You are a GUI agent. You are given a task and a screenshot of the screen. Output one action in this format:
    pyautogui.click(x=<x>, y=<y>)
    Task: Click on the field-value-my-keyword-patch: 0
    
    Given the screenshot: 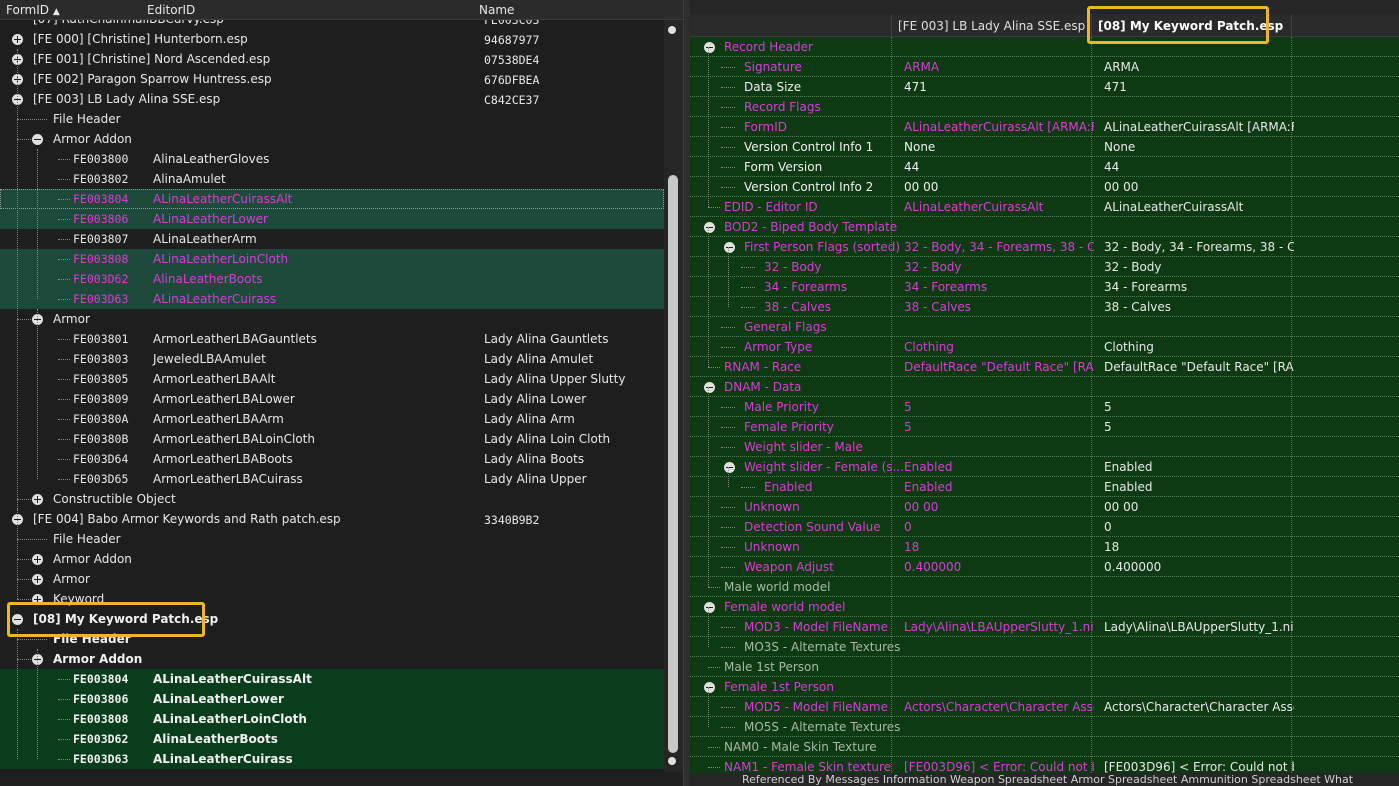 What is the action you would take?
    pyautogui.click(x=1199, y=527)
    